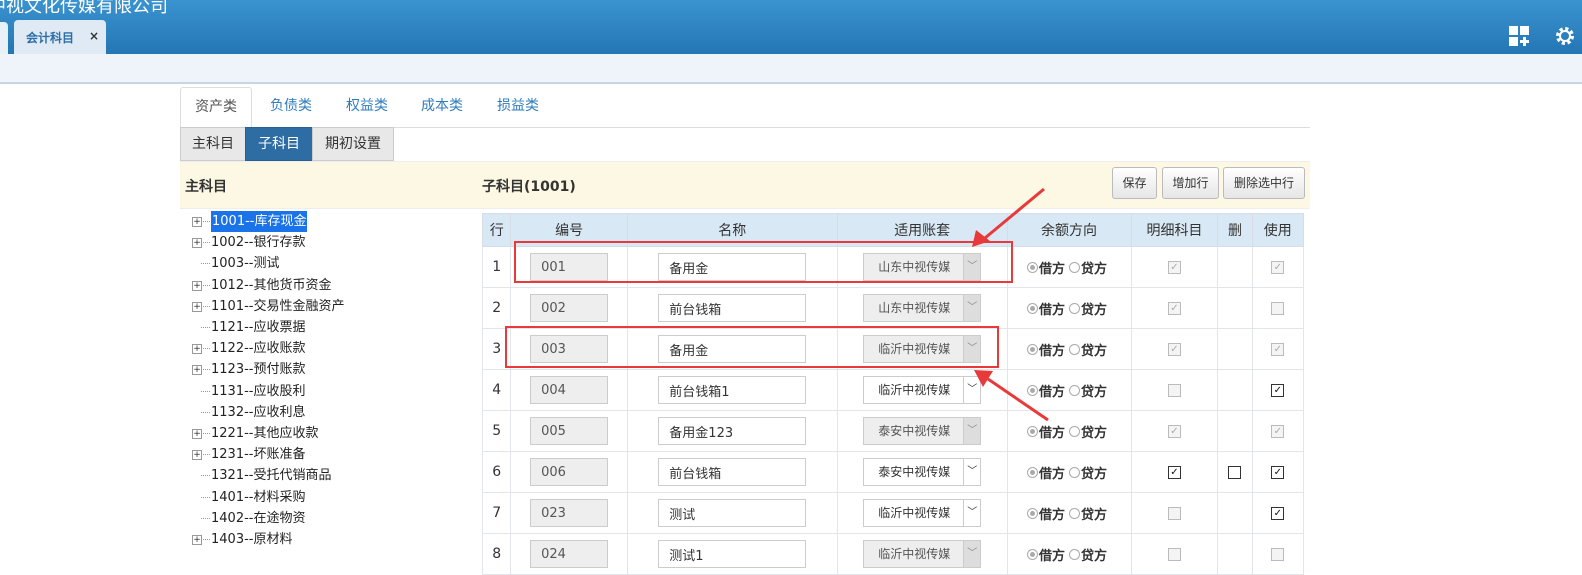 This screenshot has width=1582, height=575. I want to click on debit-radio, so click(1033, 554).